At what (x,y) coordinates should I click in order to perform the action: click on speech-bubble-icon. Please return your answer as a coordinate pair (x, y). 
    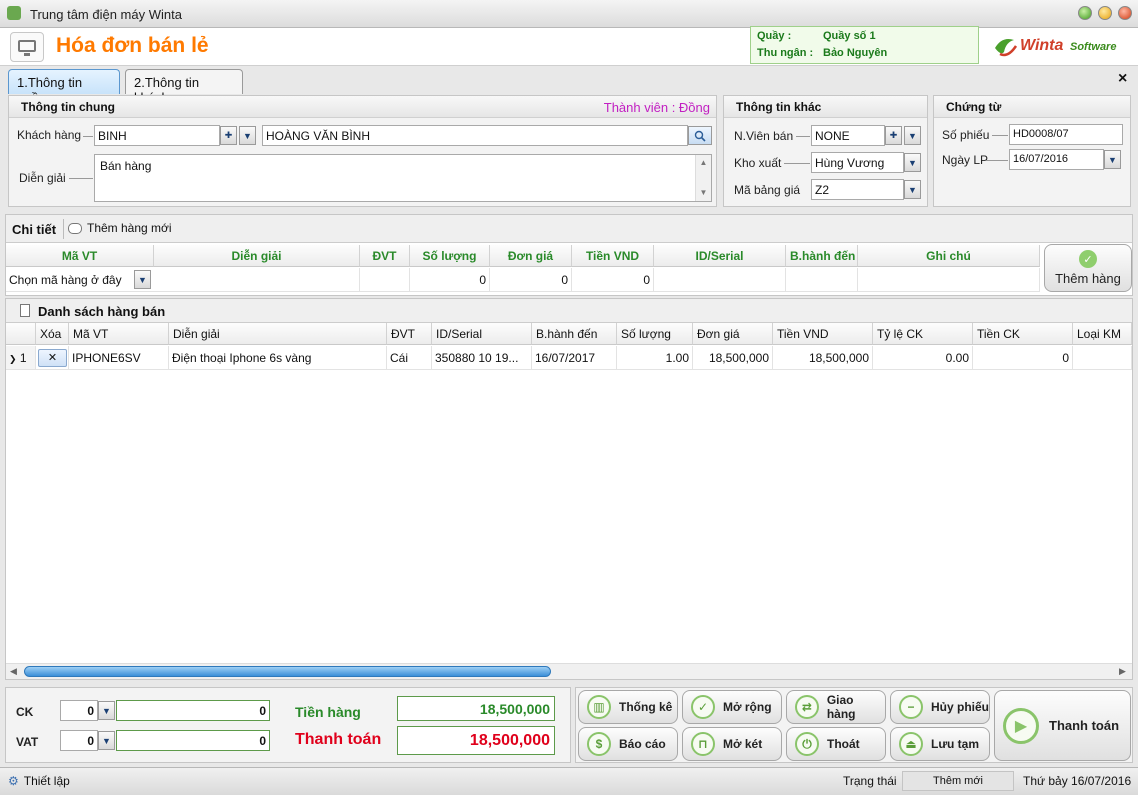
    Looking at the image, I should click on (75, 228).